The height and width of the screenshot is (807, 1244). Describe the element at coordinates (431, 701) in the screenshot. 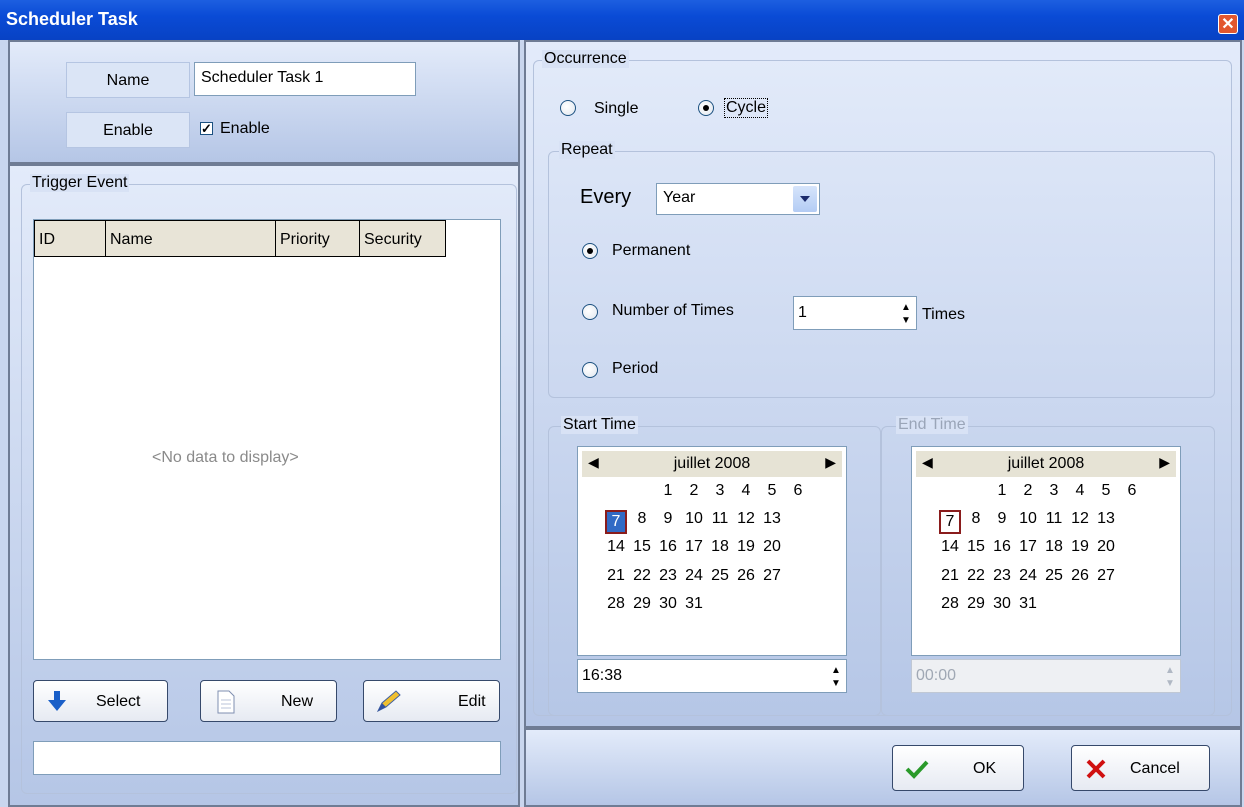

I see `edit-button: Edit` at that location.